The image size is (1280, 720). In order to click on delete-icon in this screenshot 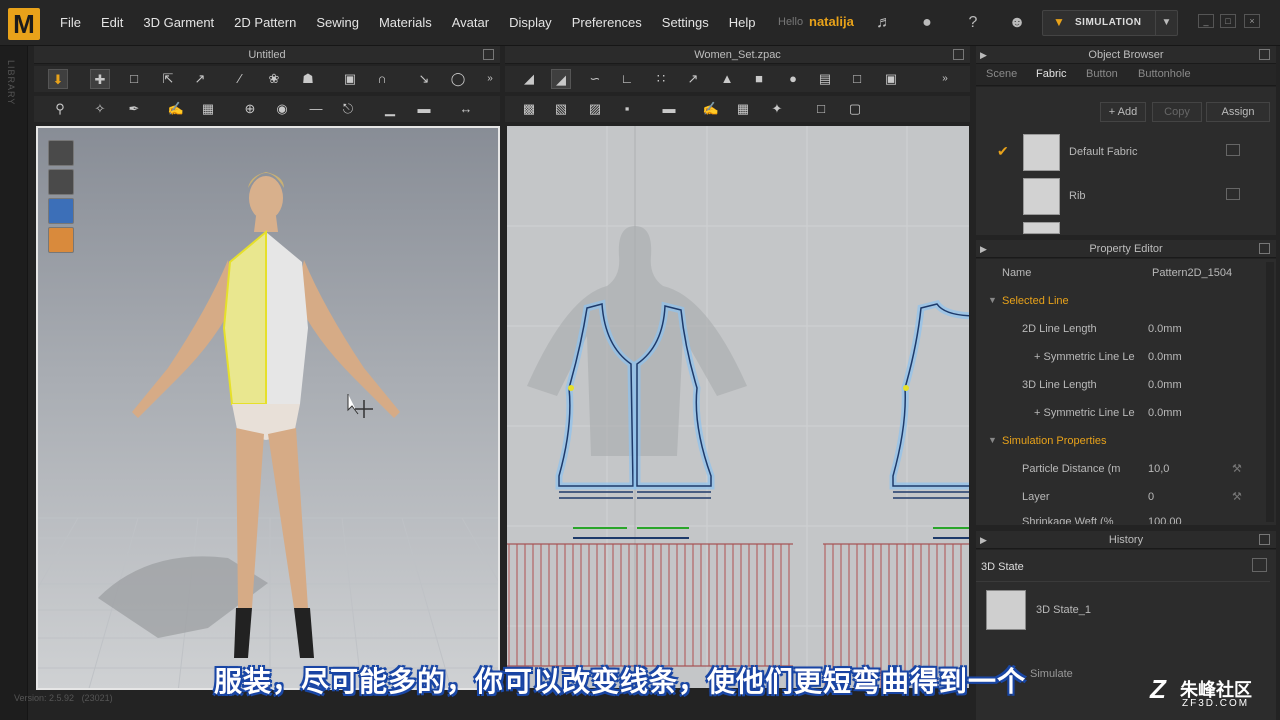, I will do `click(1259, 565)`.